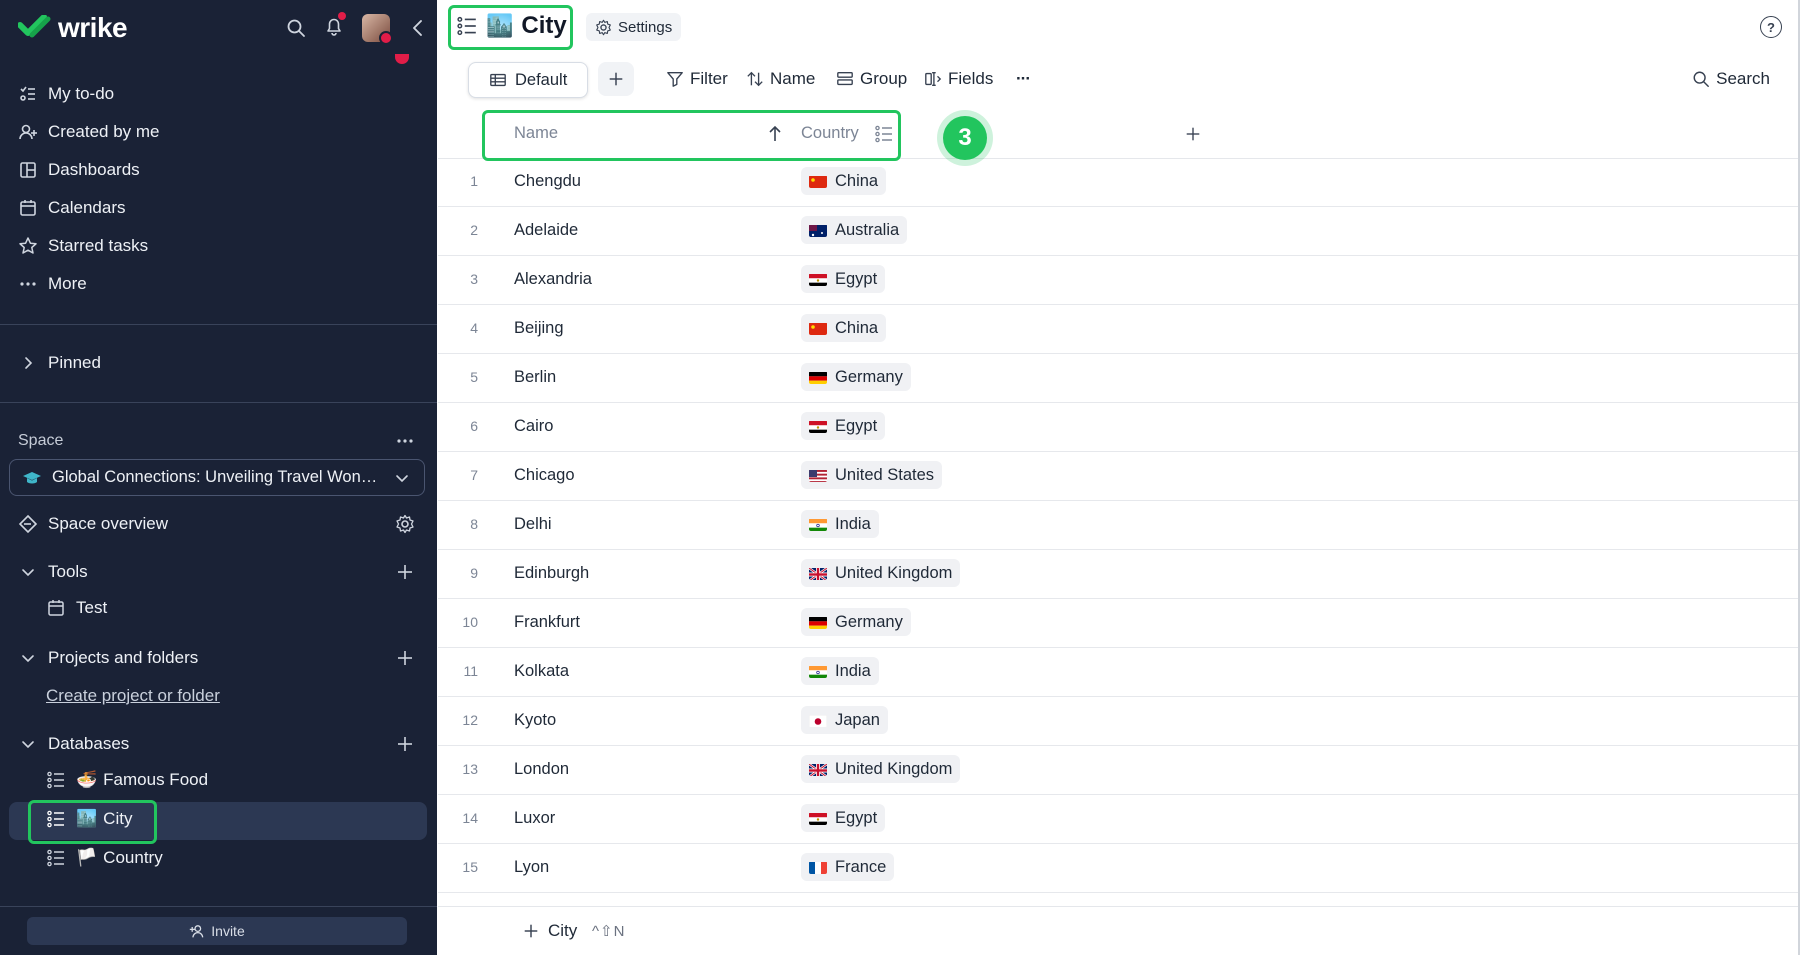  Describe the element at coordinates (775, 134) in the screenshot. I see `sort-ascending-icon` at that location.